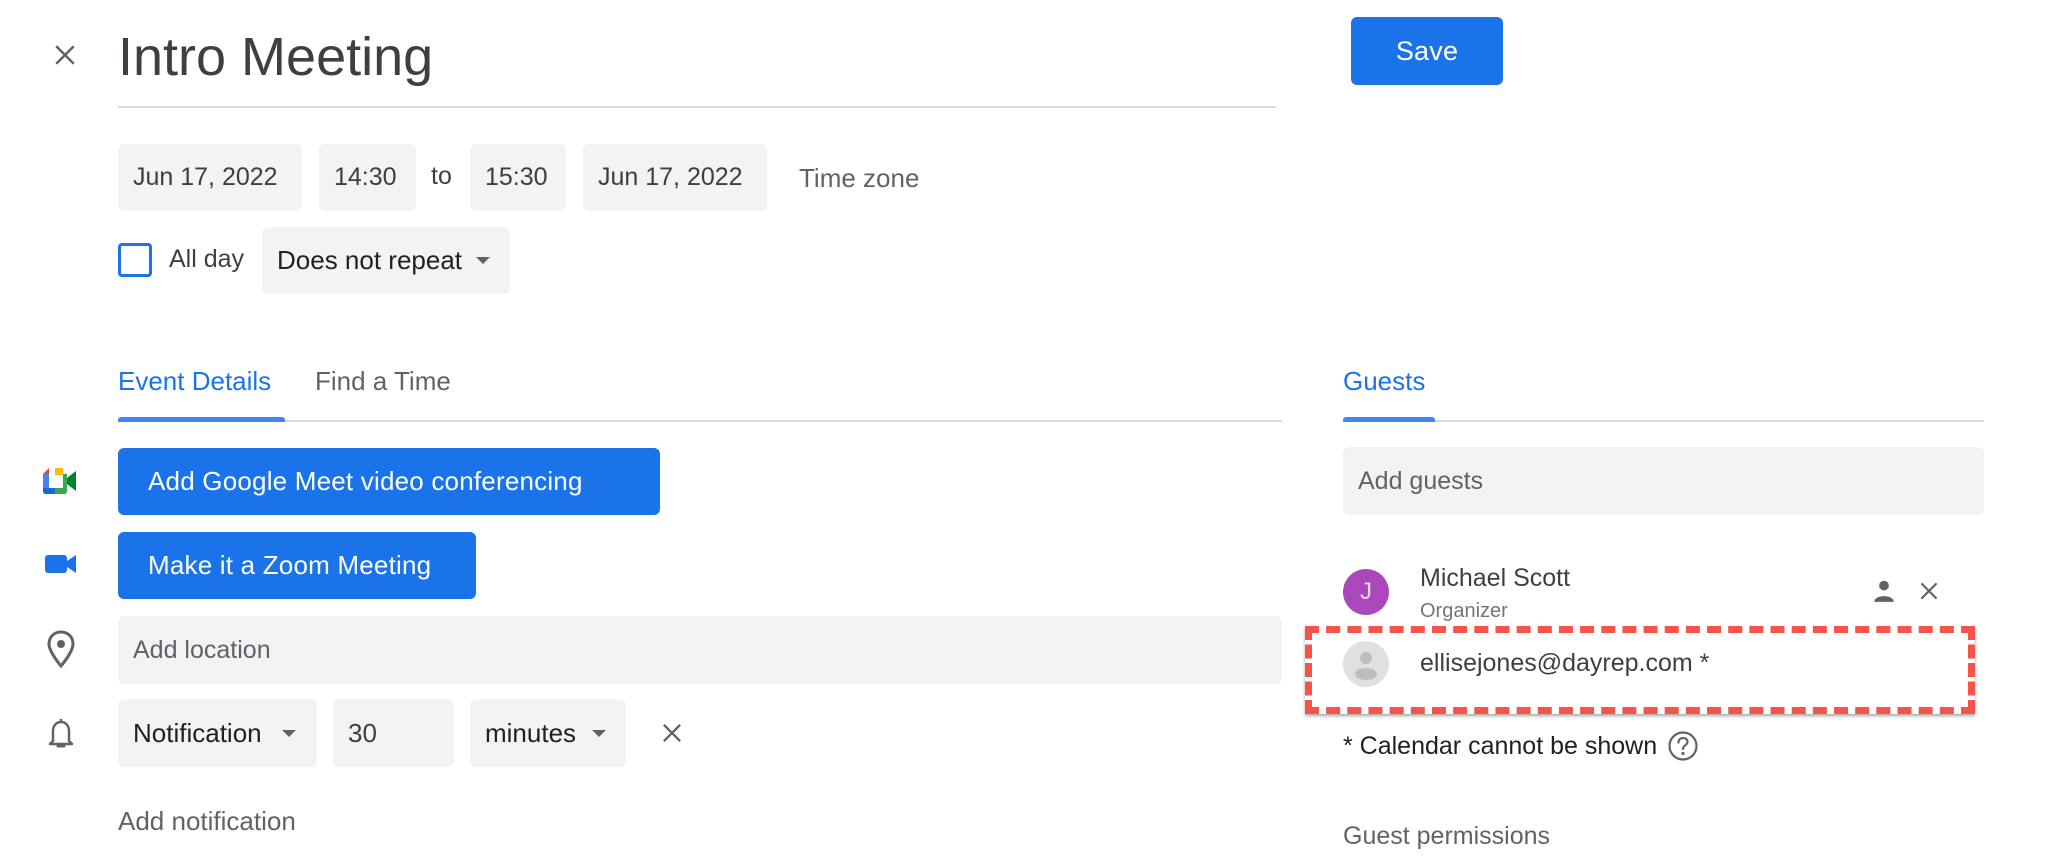 The image size is (2048, 858). Describe the element at coordinates (518, 177) in the screenshot. I see `end-time-chip: 15:30` at that location.